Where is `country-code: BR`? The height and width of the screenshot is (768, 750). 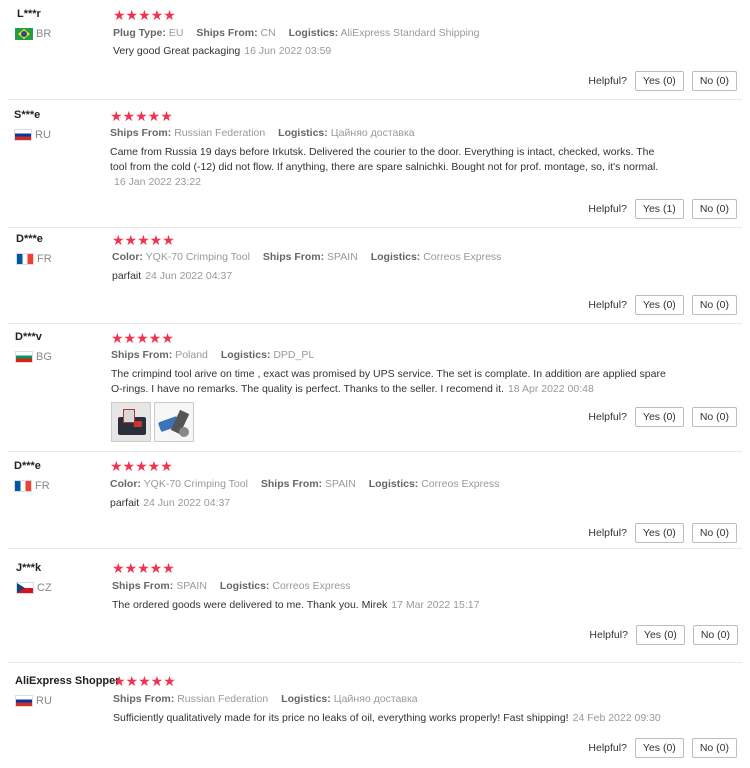
country-code: BR is located at coordinates (44, 34).